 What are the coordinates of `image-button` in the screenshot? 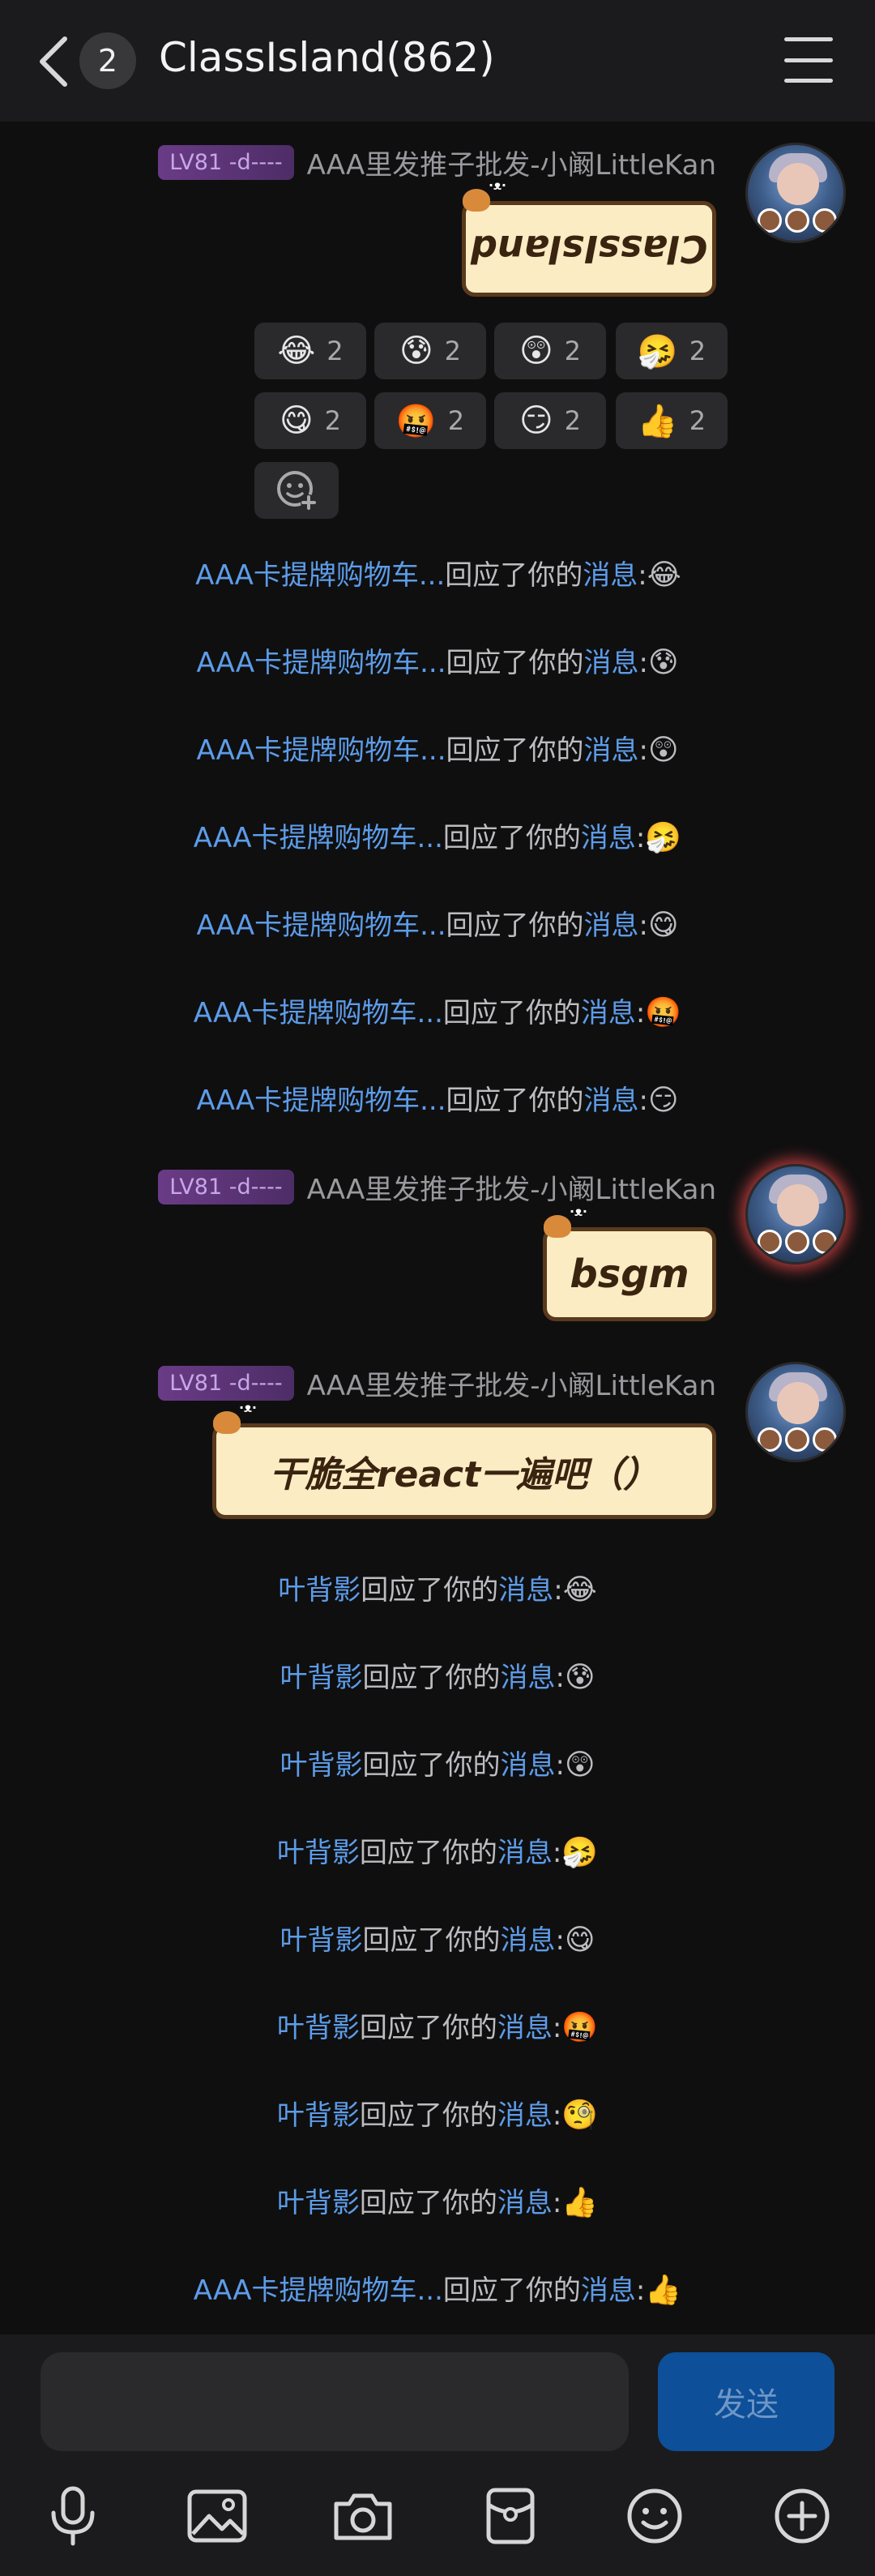 It's located at (217, 2516).